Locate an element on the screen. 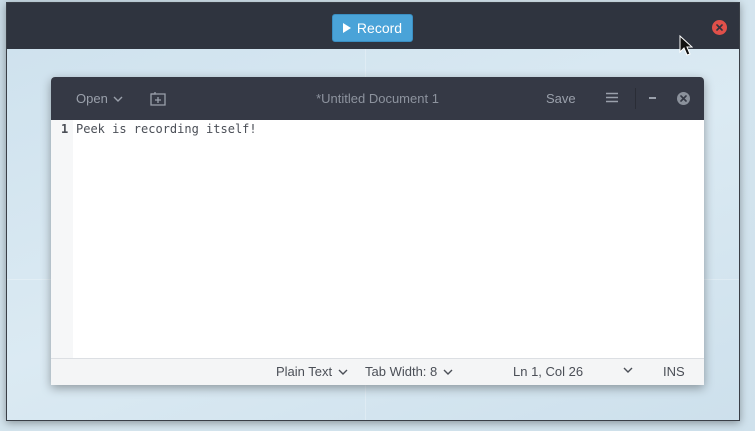 The height and width of the screenshot is (431, 755). editor-header-bar: Open *Untitled Document 1 Save is located at coordinates (377, 98).